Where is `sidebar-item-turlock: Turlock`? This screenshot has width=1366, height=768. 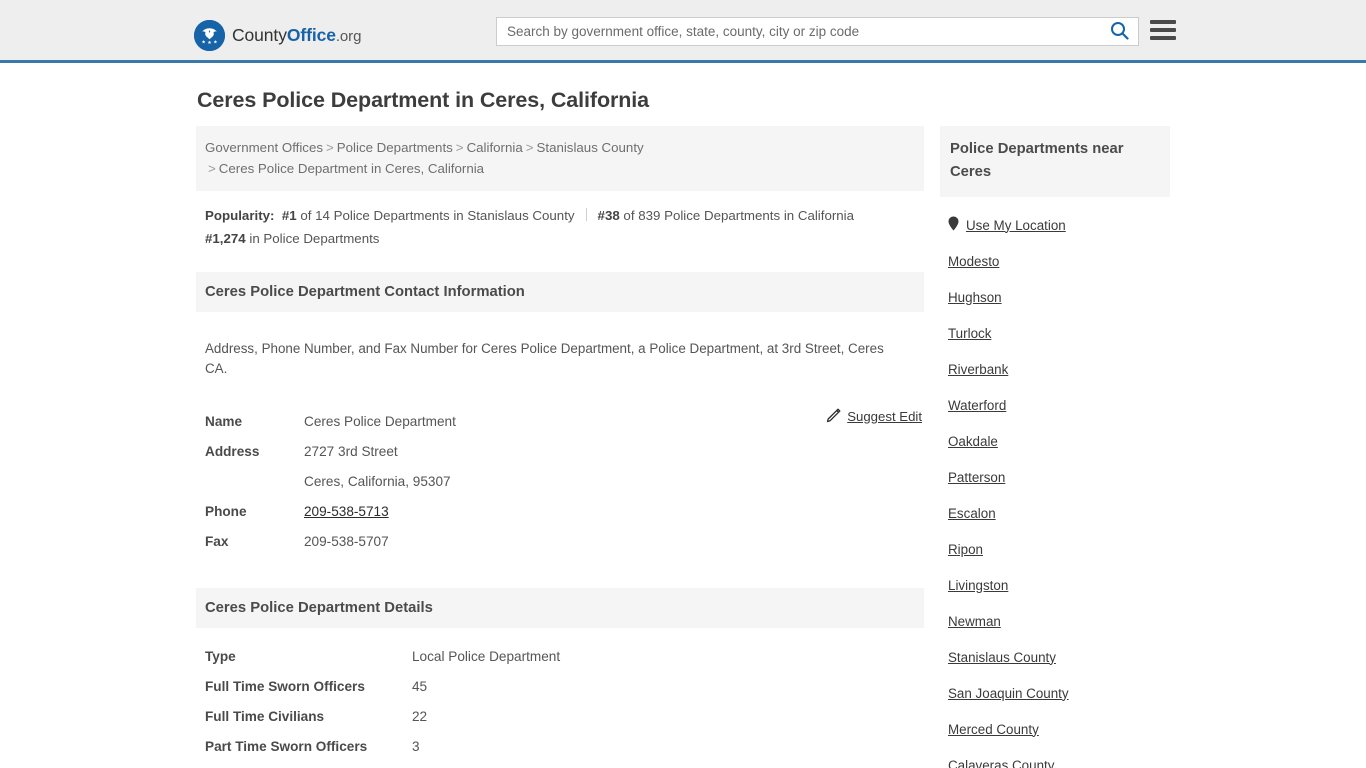
sidebar-item-turlock: Turlock is located at coordinates (1055, 333).